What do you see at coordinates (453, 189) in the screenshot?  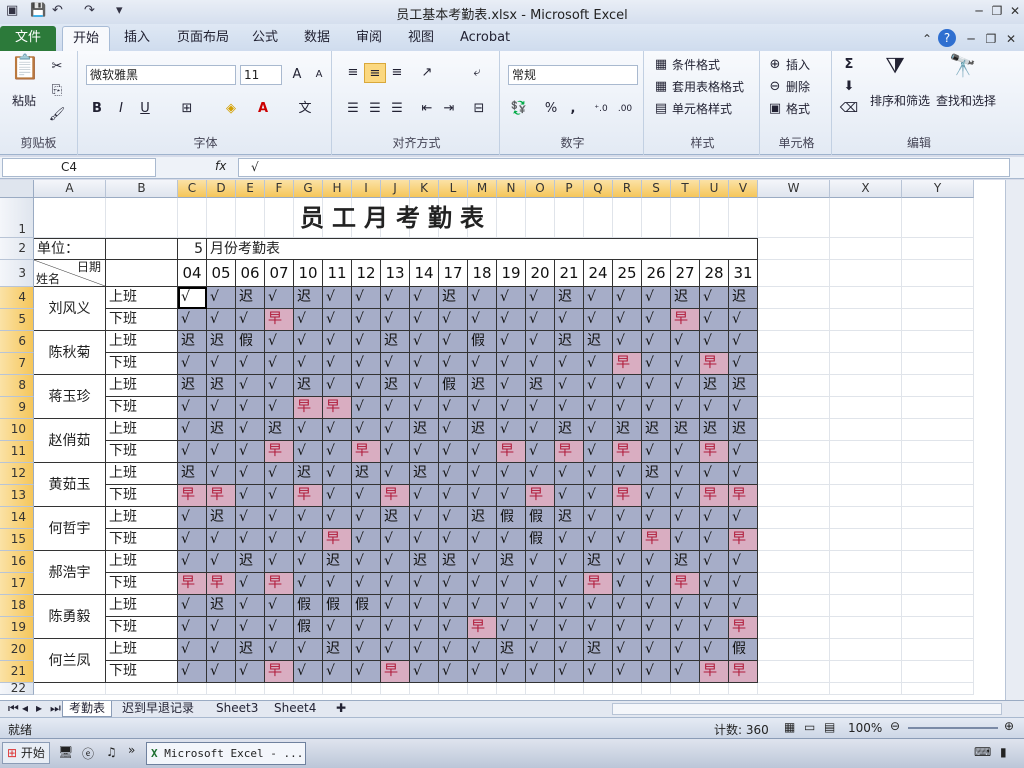 I see `column-header: L` at bounding box center [453, 189].